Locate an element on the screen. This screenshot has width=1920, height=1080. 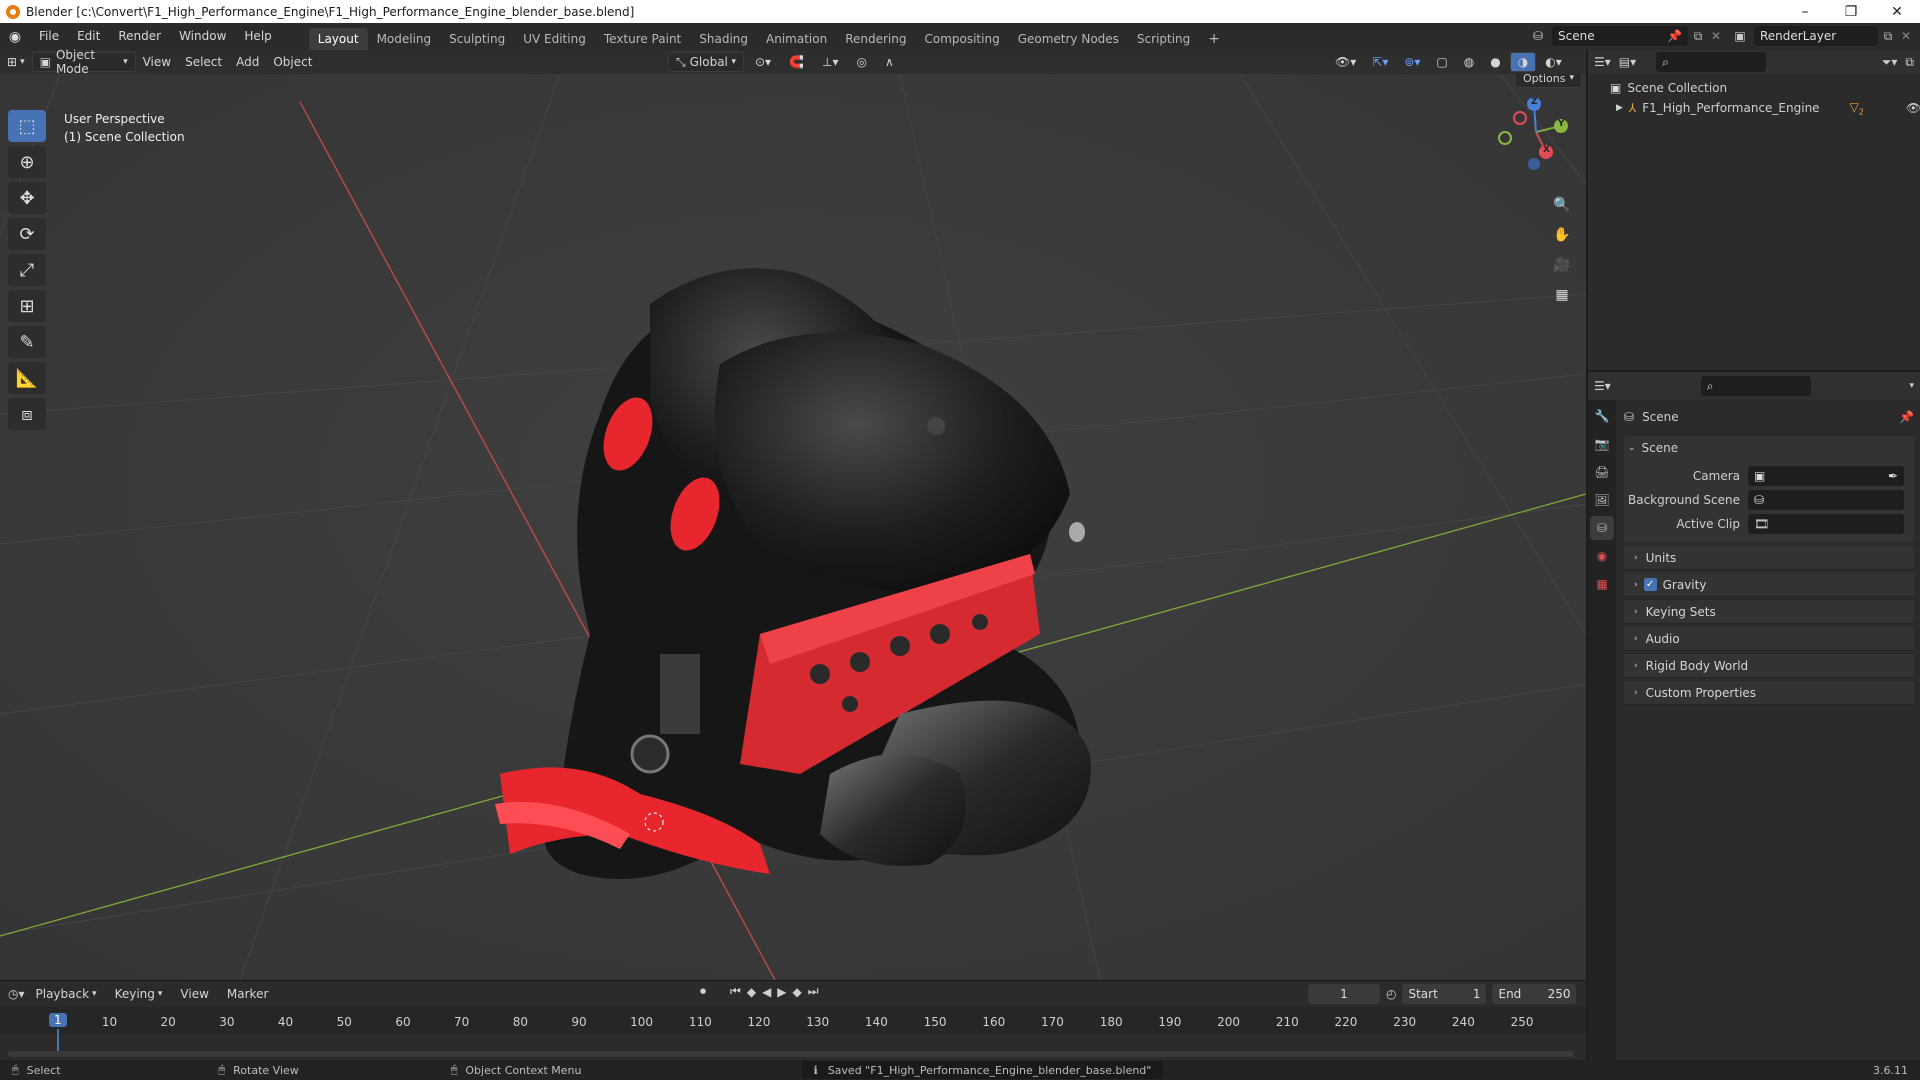
tab-shading: Shading is located at coordinates (723, 39).